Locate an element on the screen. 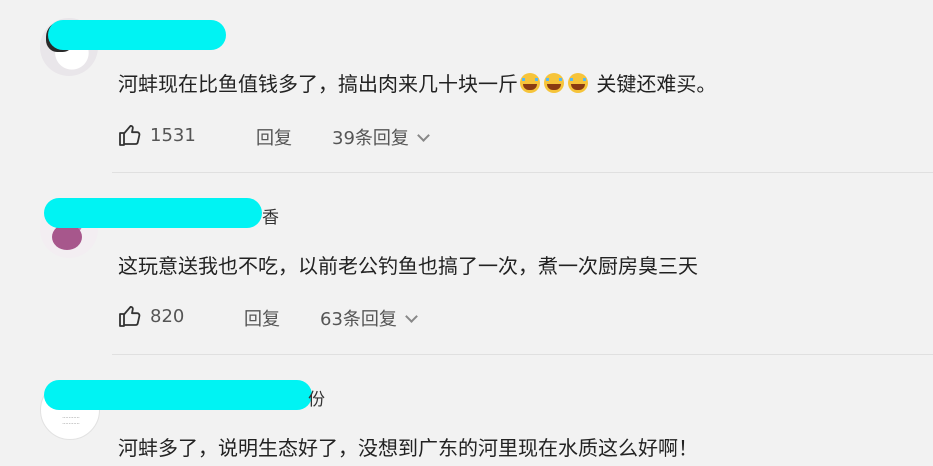 The image size is (933, 466). like-button: 820 is located at coordinates (151, 316).